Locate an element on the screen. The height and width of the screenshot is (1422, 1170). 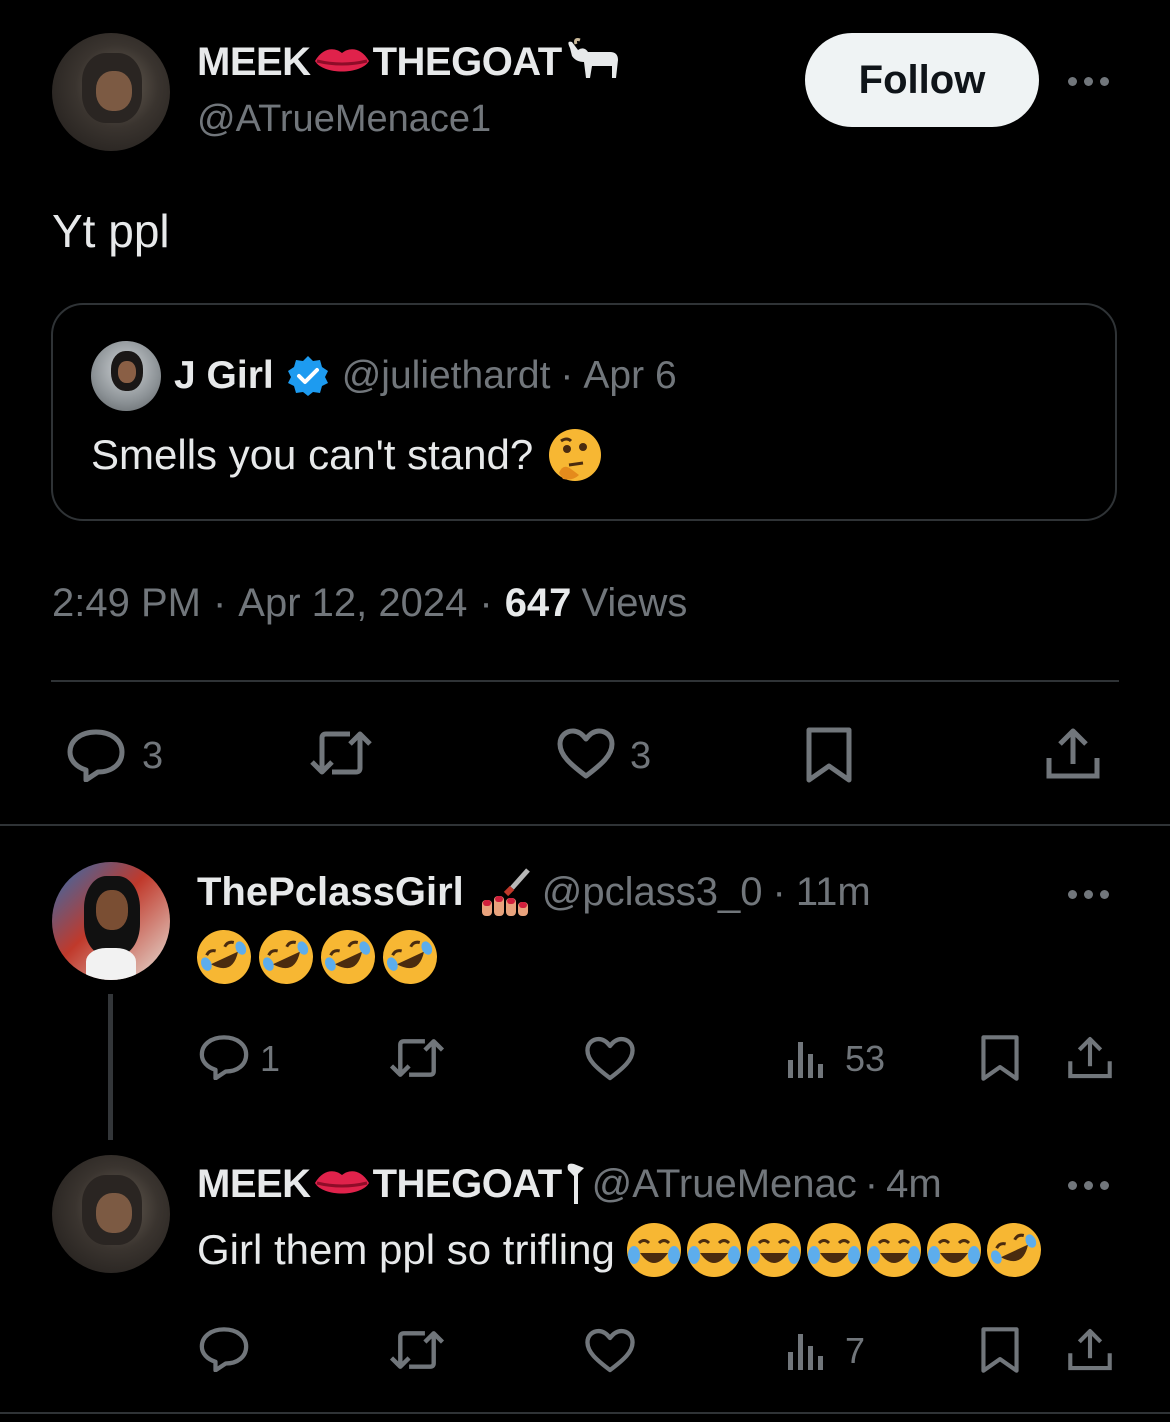
author-name: MEEK THEGOAT is located at coordinates (409, 62).